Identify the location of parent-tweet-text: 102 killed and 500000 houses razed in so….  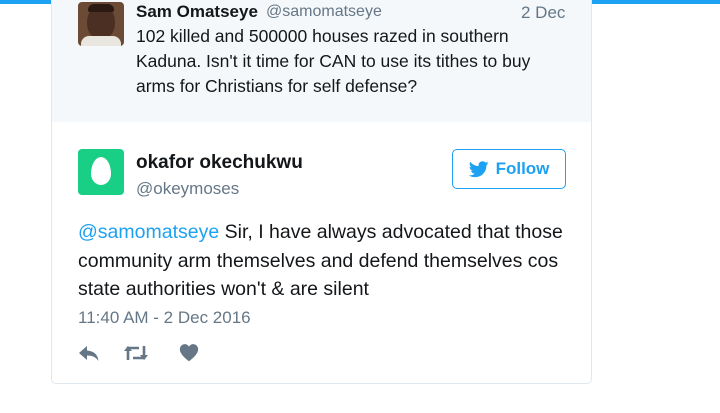
(333, 61).